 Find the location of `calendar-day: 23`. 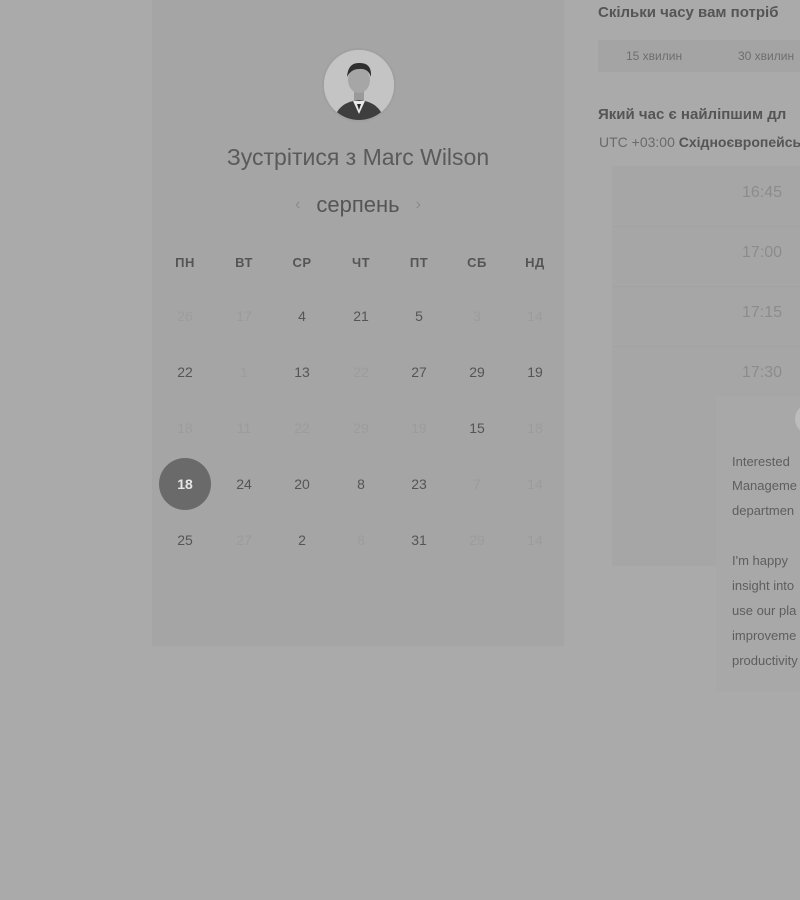

calendar-day: 23 is located at coordinates (419, 484).